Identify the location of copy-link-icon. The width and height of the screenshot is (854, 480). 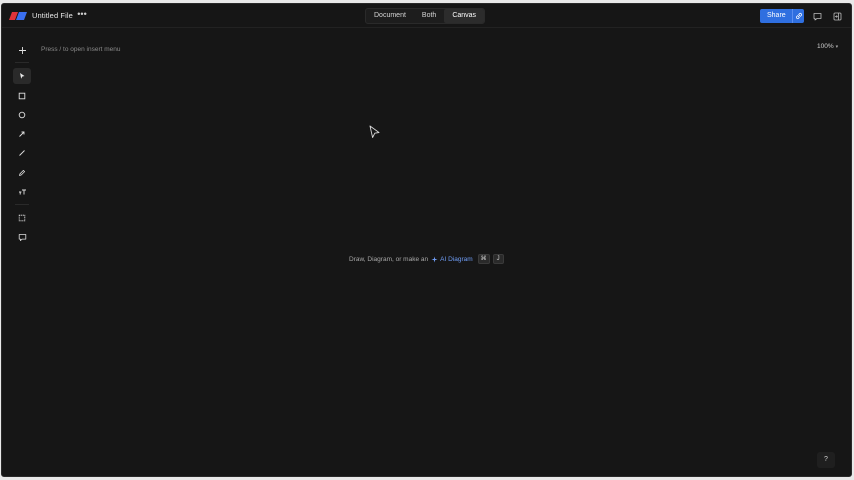
(798, 16).